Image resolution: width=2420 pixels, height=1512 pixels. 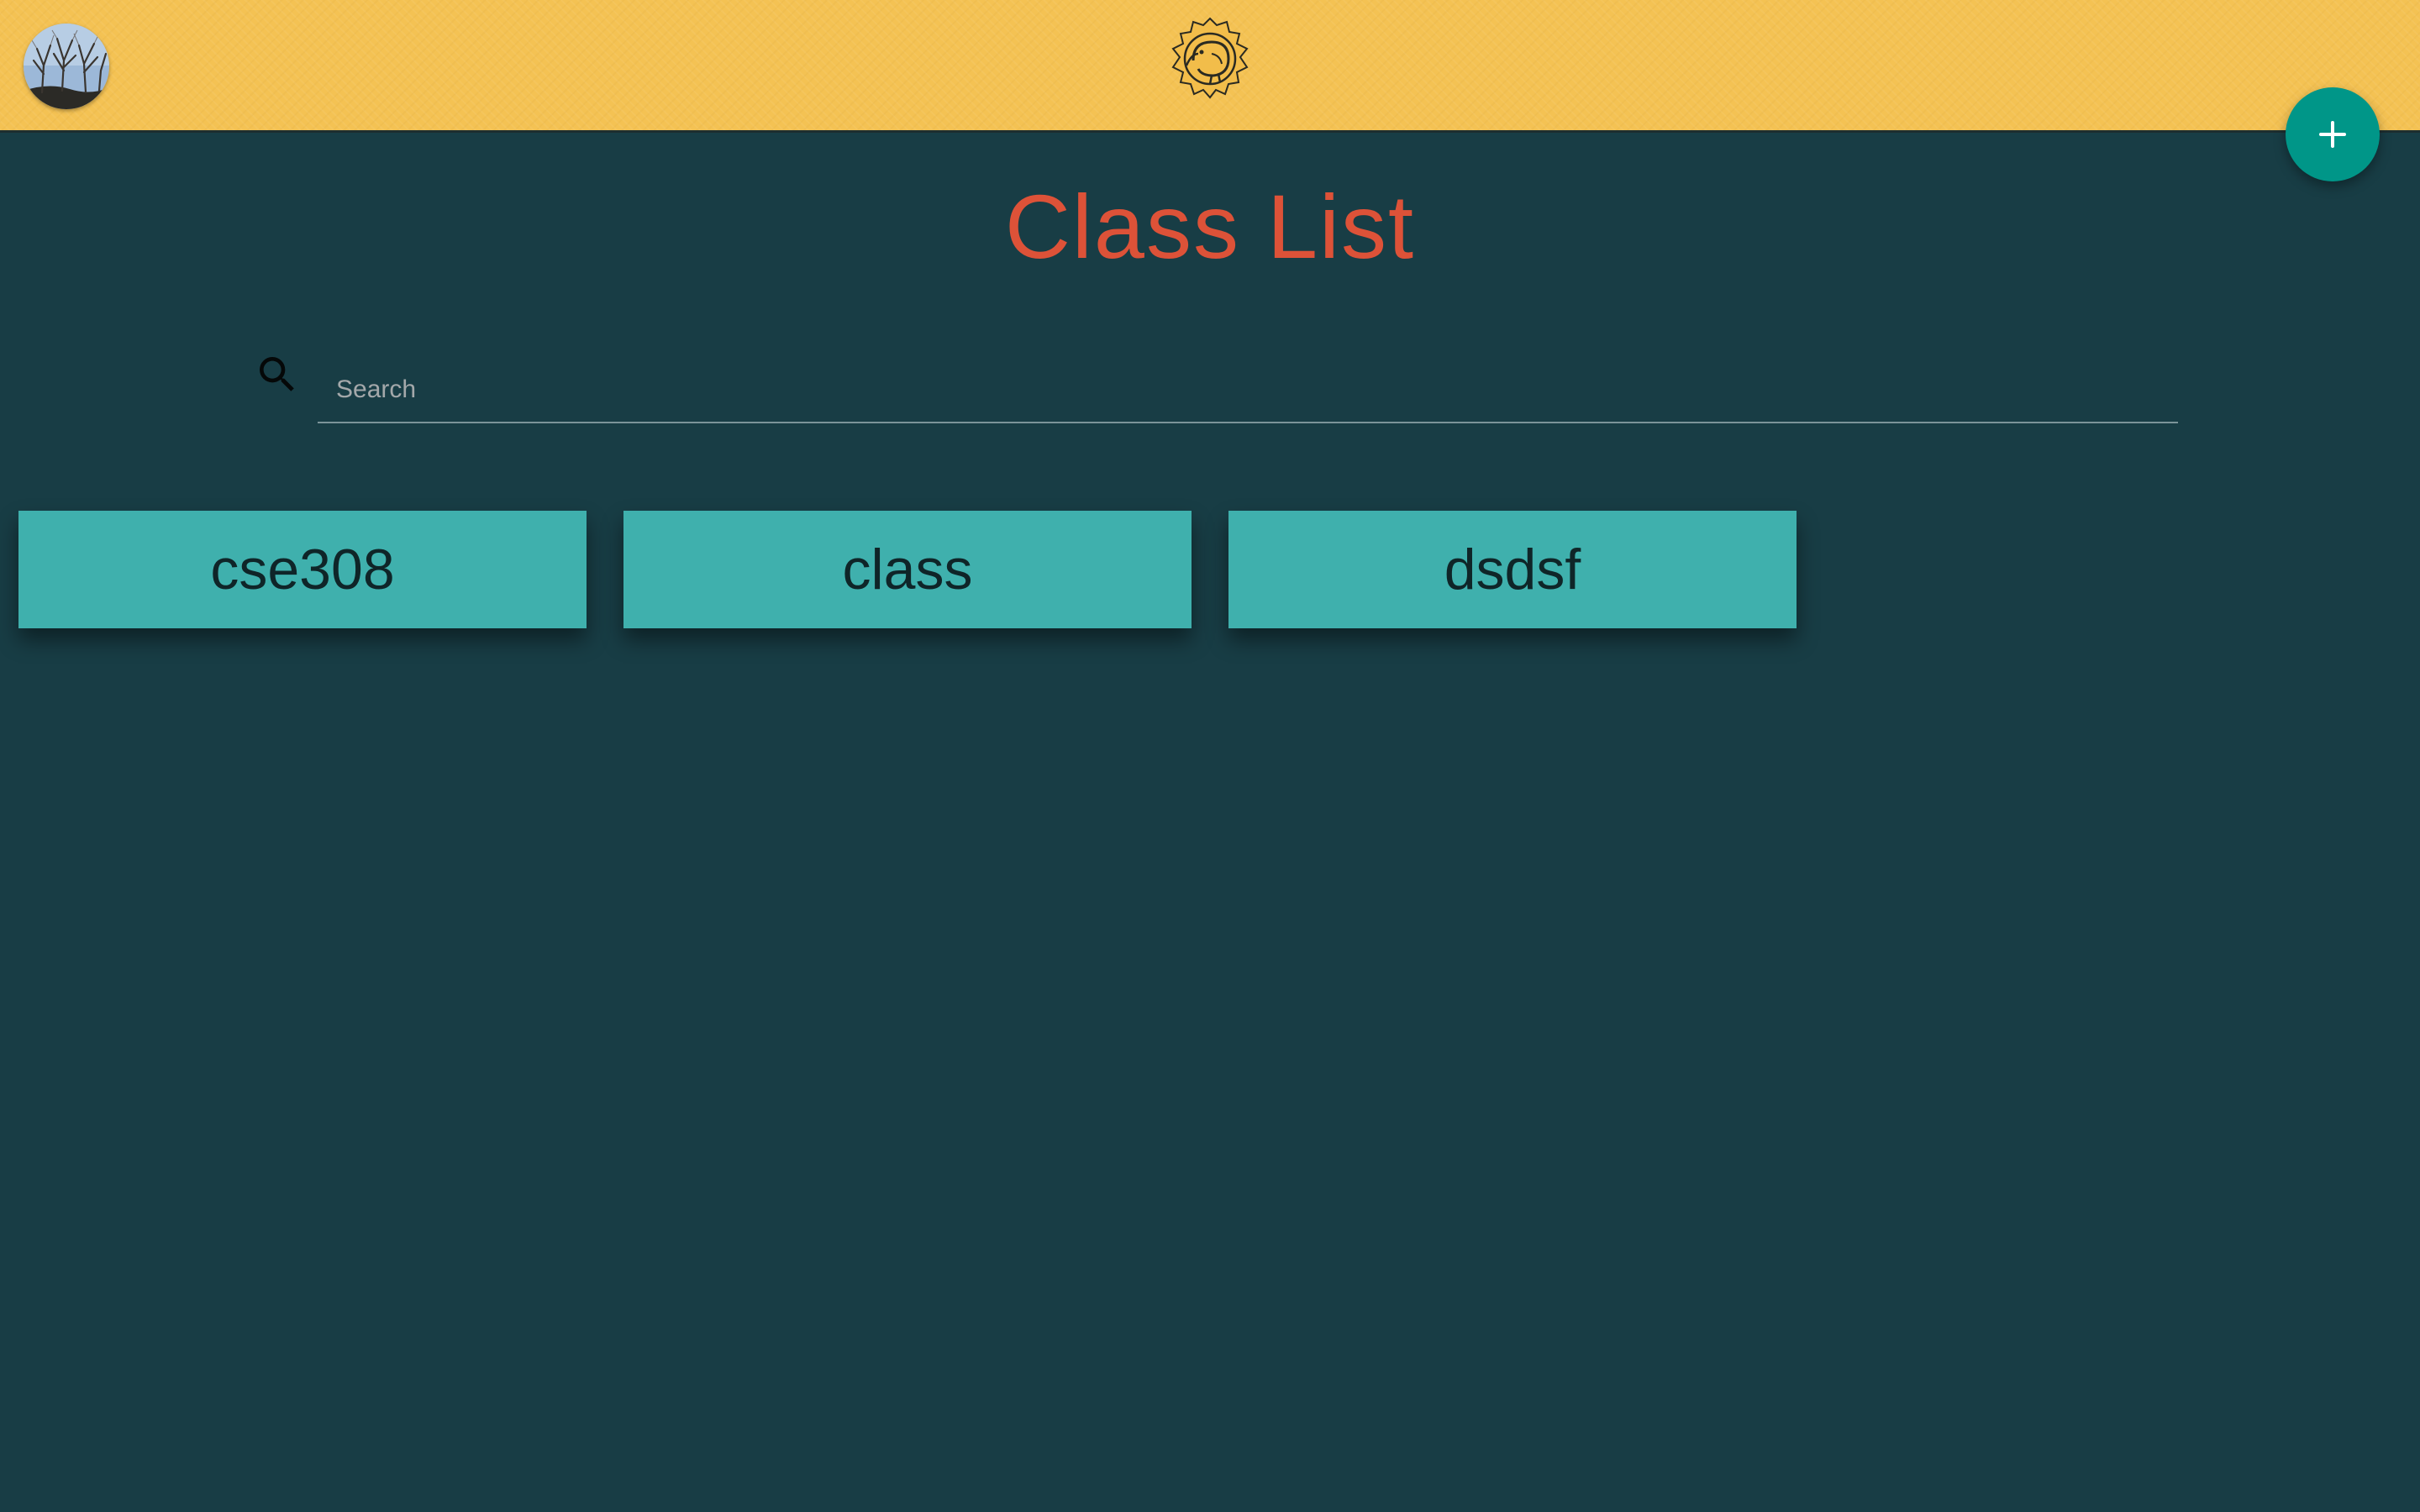 I want to click on user-avatar, so click(x=66, y=66).